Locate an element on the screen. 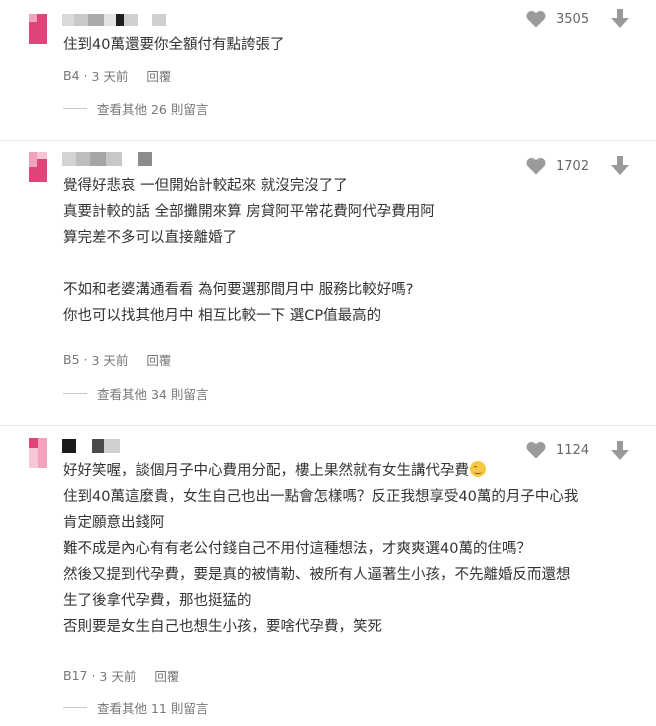  view-more-replies: 查看其他 26 則留言 is located at coordinates (135, 108).